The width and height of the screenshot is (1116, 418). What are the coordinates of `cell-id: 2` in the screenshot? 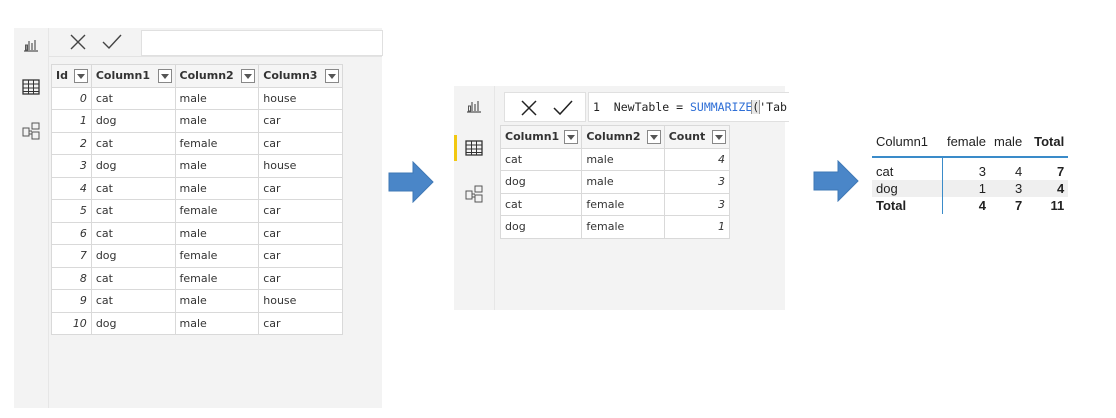 It's located at (71, 143).